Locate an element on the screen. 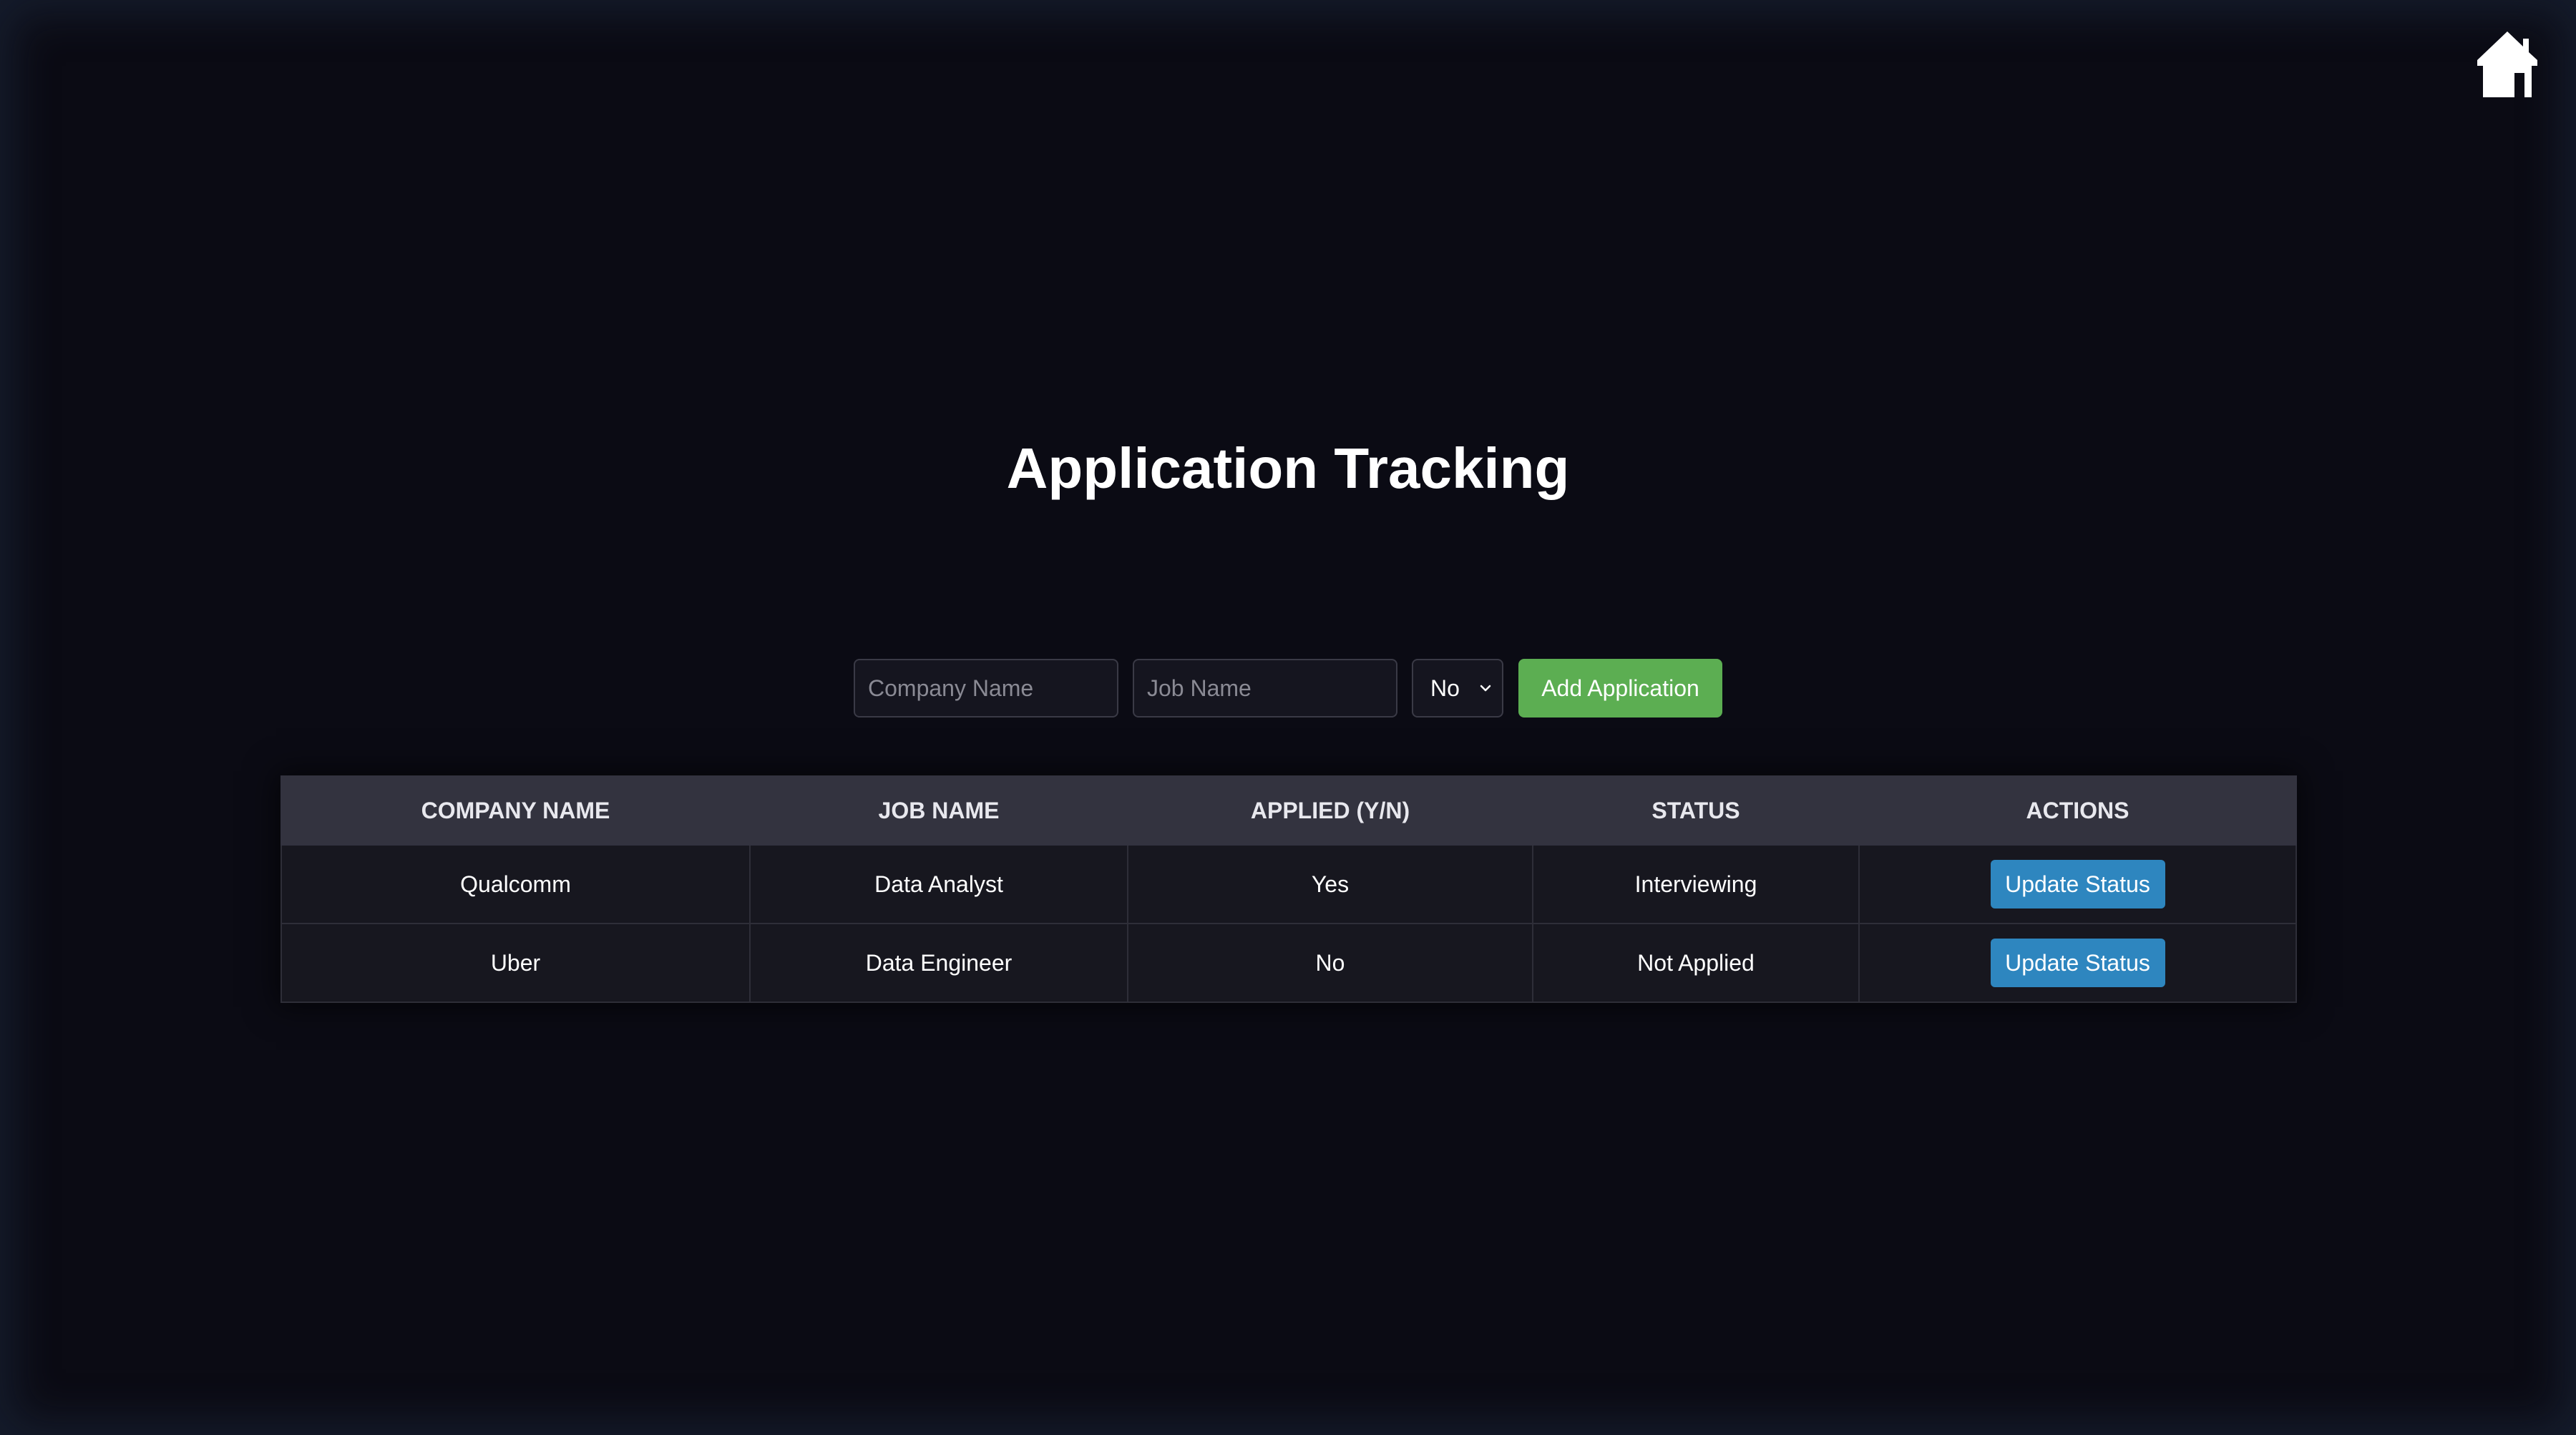 The width and height of the screenshot is (2576, 1435). home-button is located at coordinates (2507, 64).